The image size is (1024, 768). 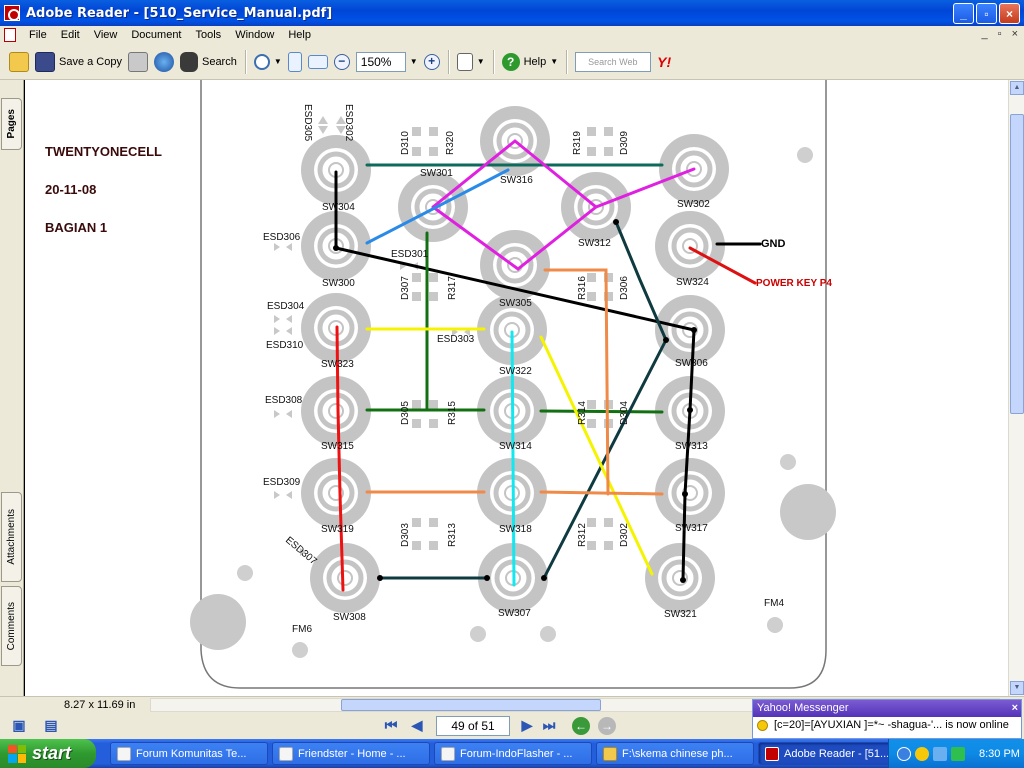 I want to click on hscroll-thumb, so click(x=471, y=705).